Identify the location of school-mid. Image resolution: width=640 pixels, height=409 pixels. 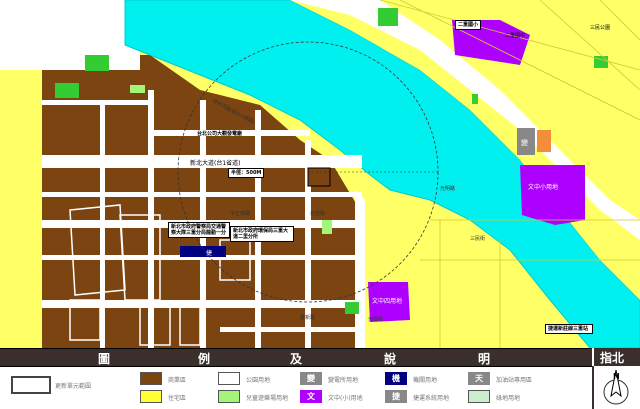
(552, 195).